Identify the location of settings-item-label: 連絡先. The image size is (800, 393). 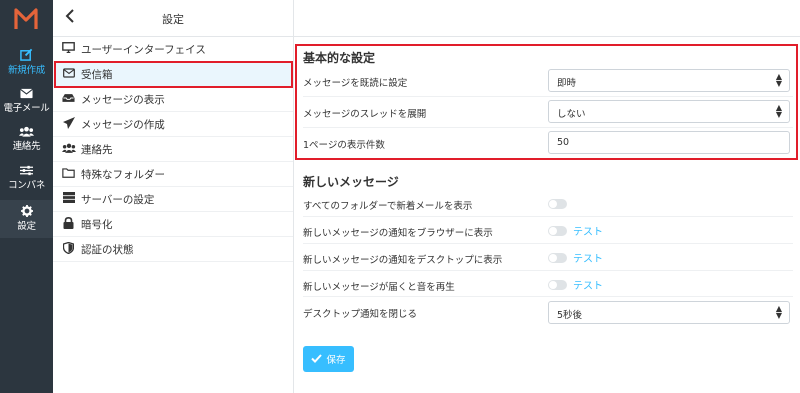
(97, 149).